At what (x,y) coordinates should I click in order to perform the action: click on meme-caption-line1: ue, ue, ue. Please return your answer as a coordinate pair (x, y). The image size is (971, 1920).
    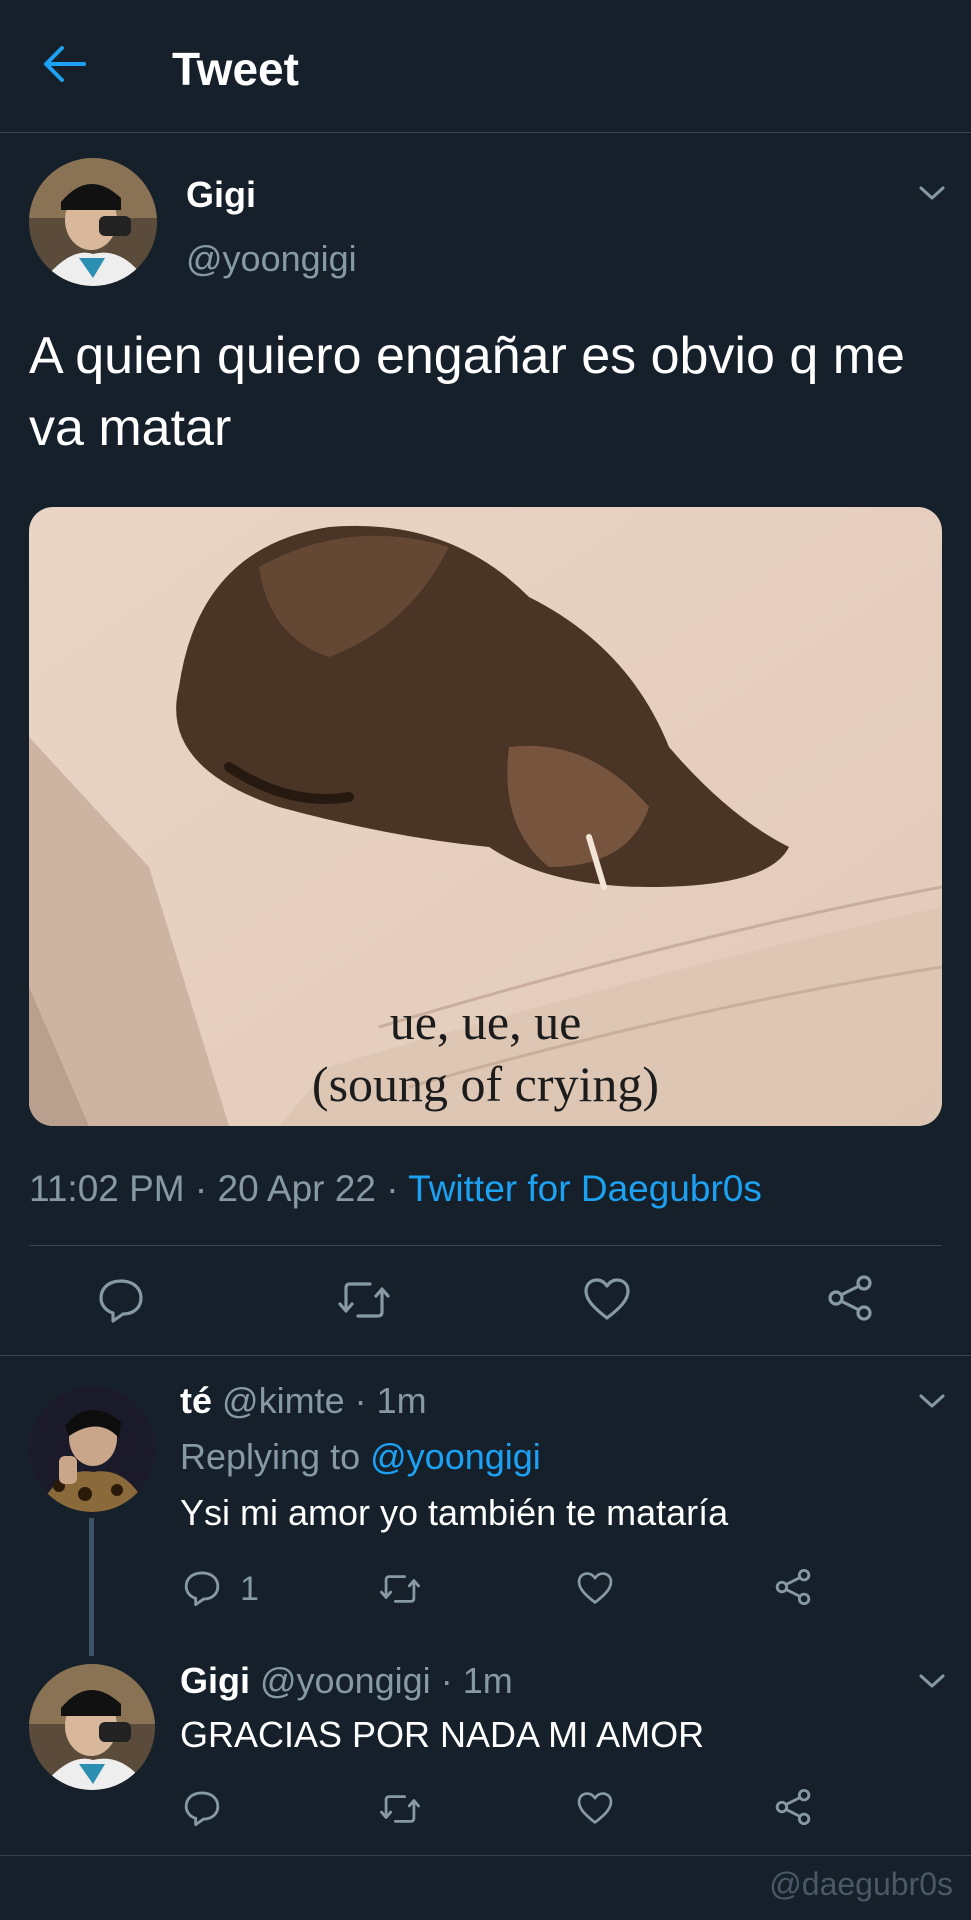
    Looking at the image, I should click on (485, 1022).